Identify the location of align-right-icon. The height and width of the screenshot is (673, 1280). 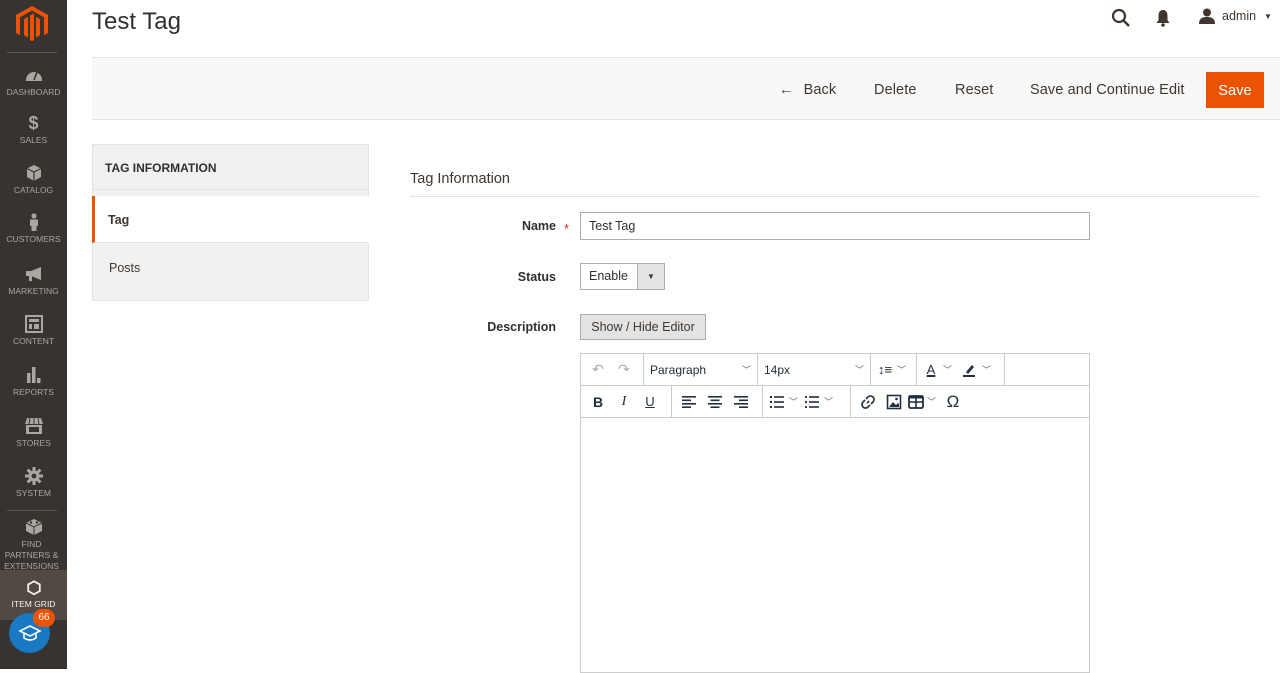
(741, 402).